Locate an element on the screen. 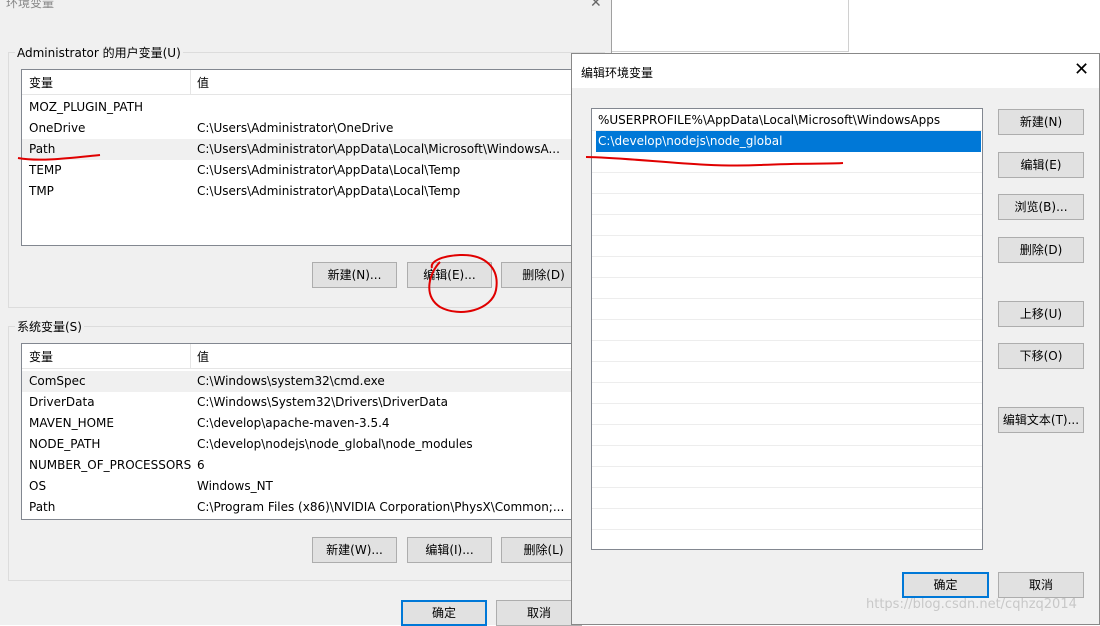 This screenshot has width=1100, height=626. dialog-titlebar: 编辑环境变量 ✕ is located at coordinates (835, 71).